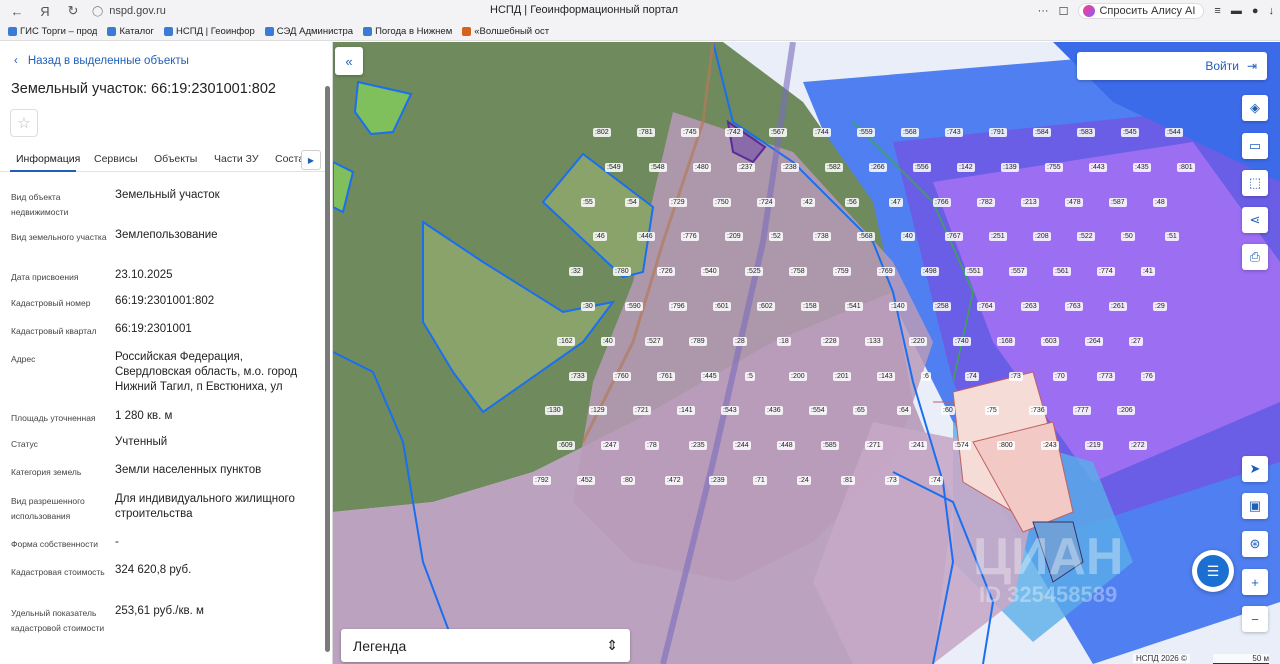  Describe the element at coordinates (896, 202) in the screenshot. I see `parcel-number-label: :47` at that location.